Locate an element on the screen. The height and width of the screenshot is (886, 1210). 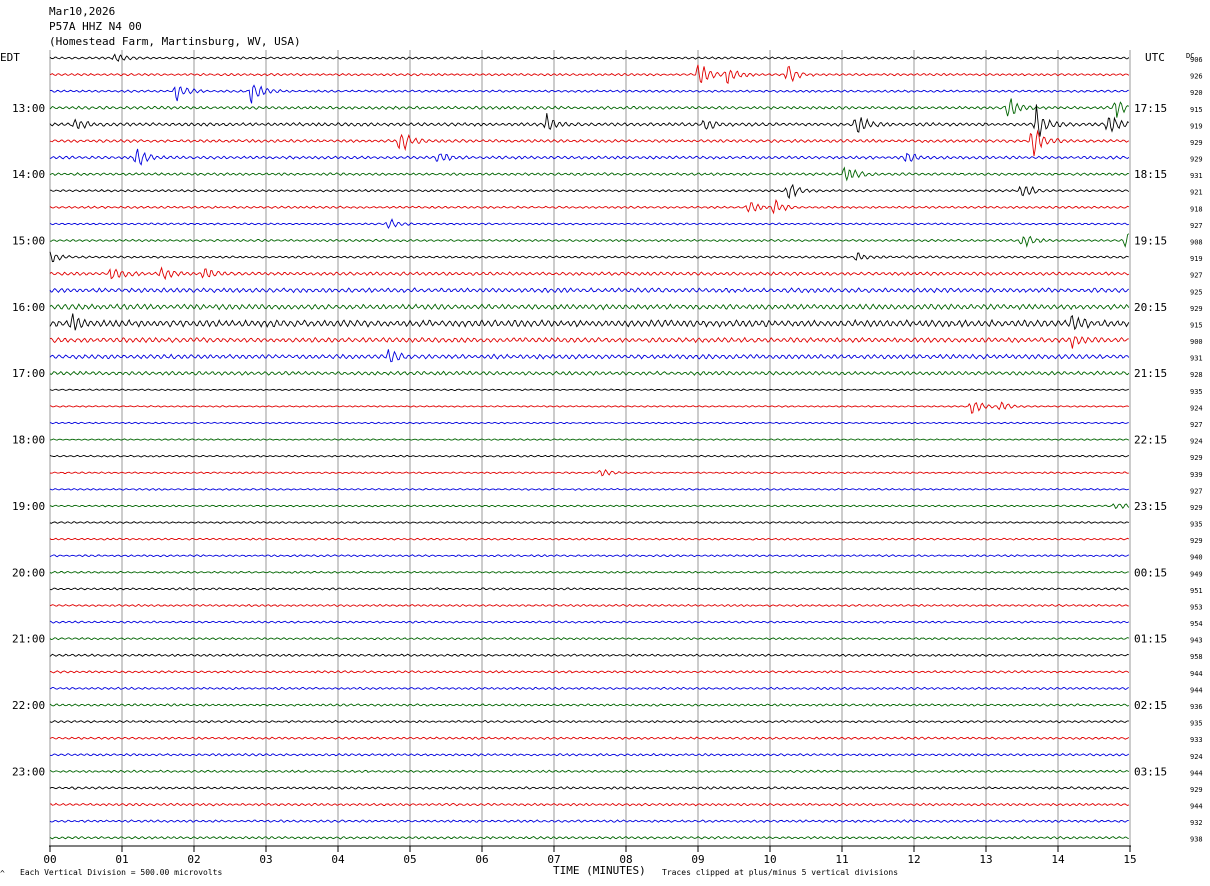
x-tick-label: 04 is located at coordinates (338, 859).